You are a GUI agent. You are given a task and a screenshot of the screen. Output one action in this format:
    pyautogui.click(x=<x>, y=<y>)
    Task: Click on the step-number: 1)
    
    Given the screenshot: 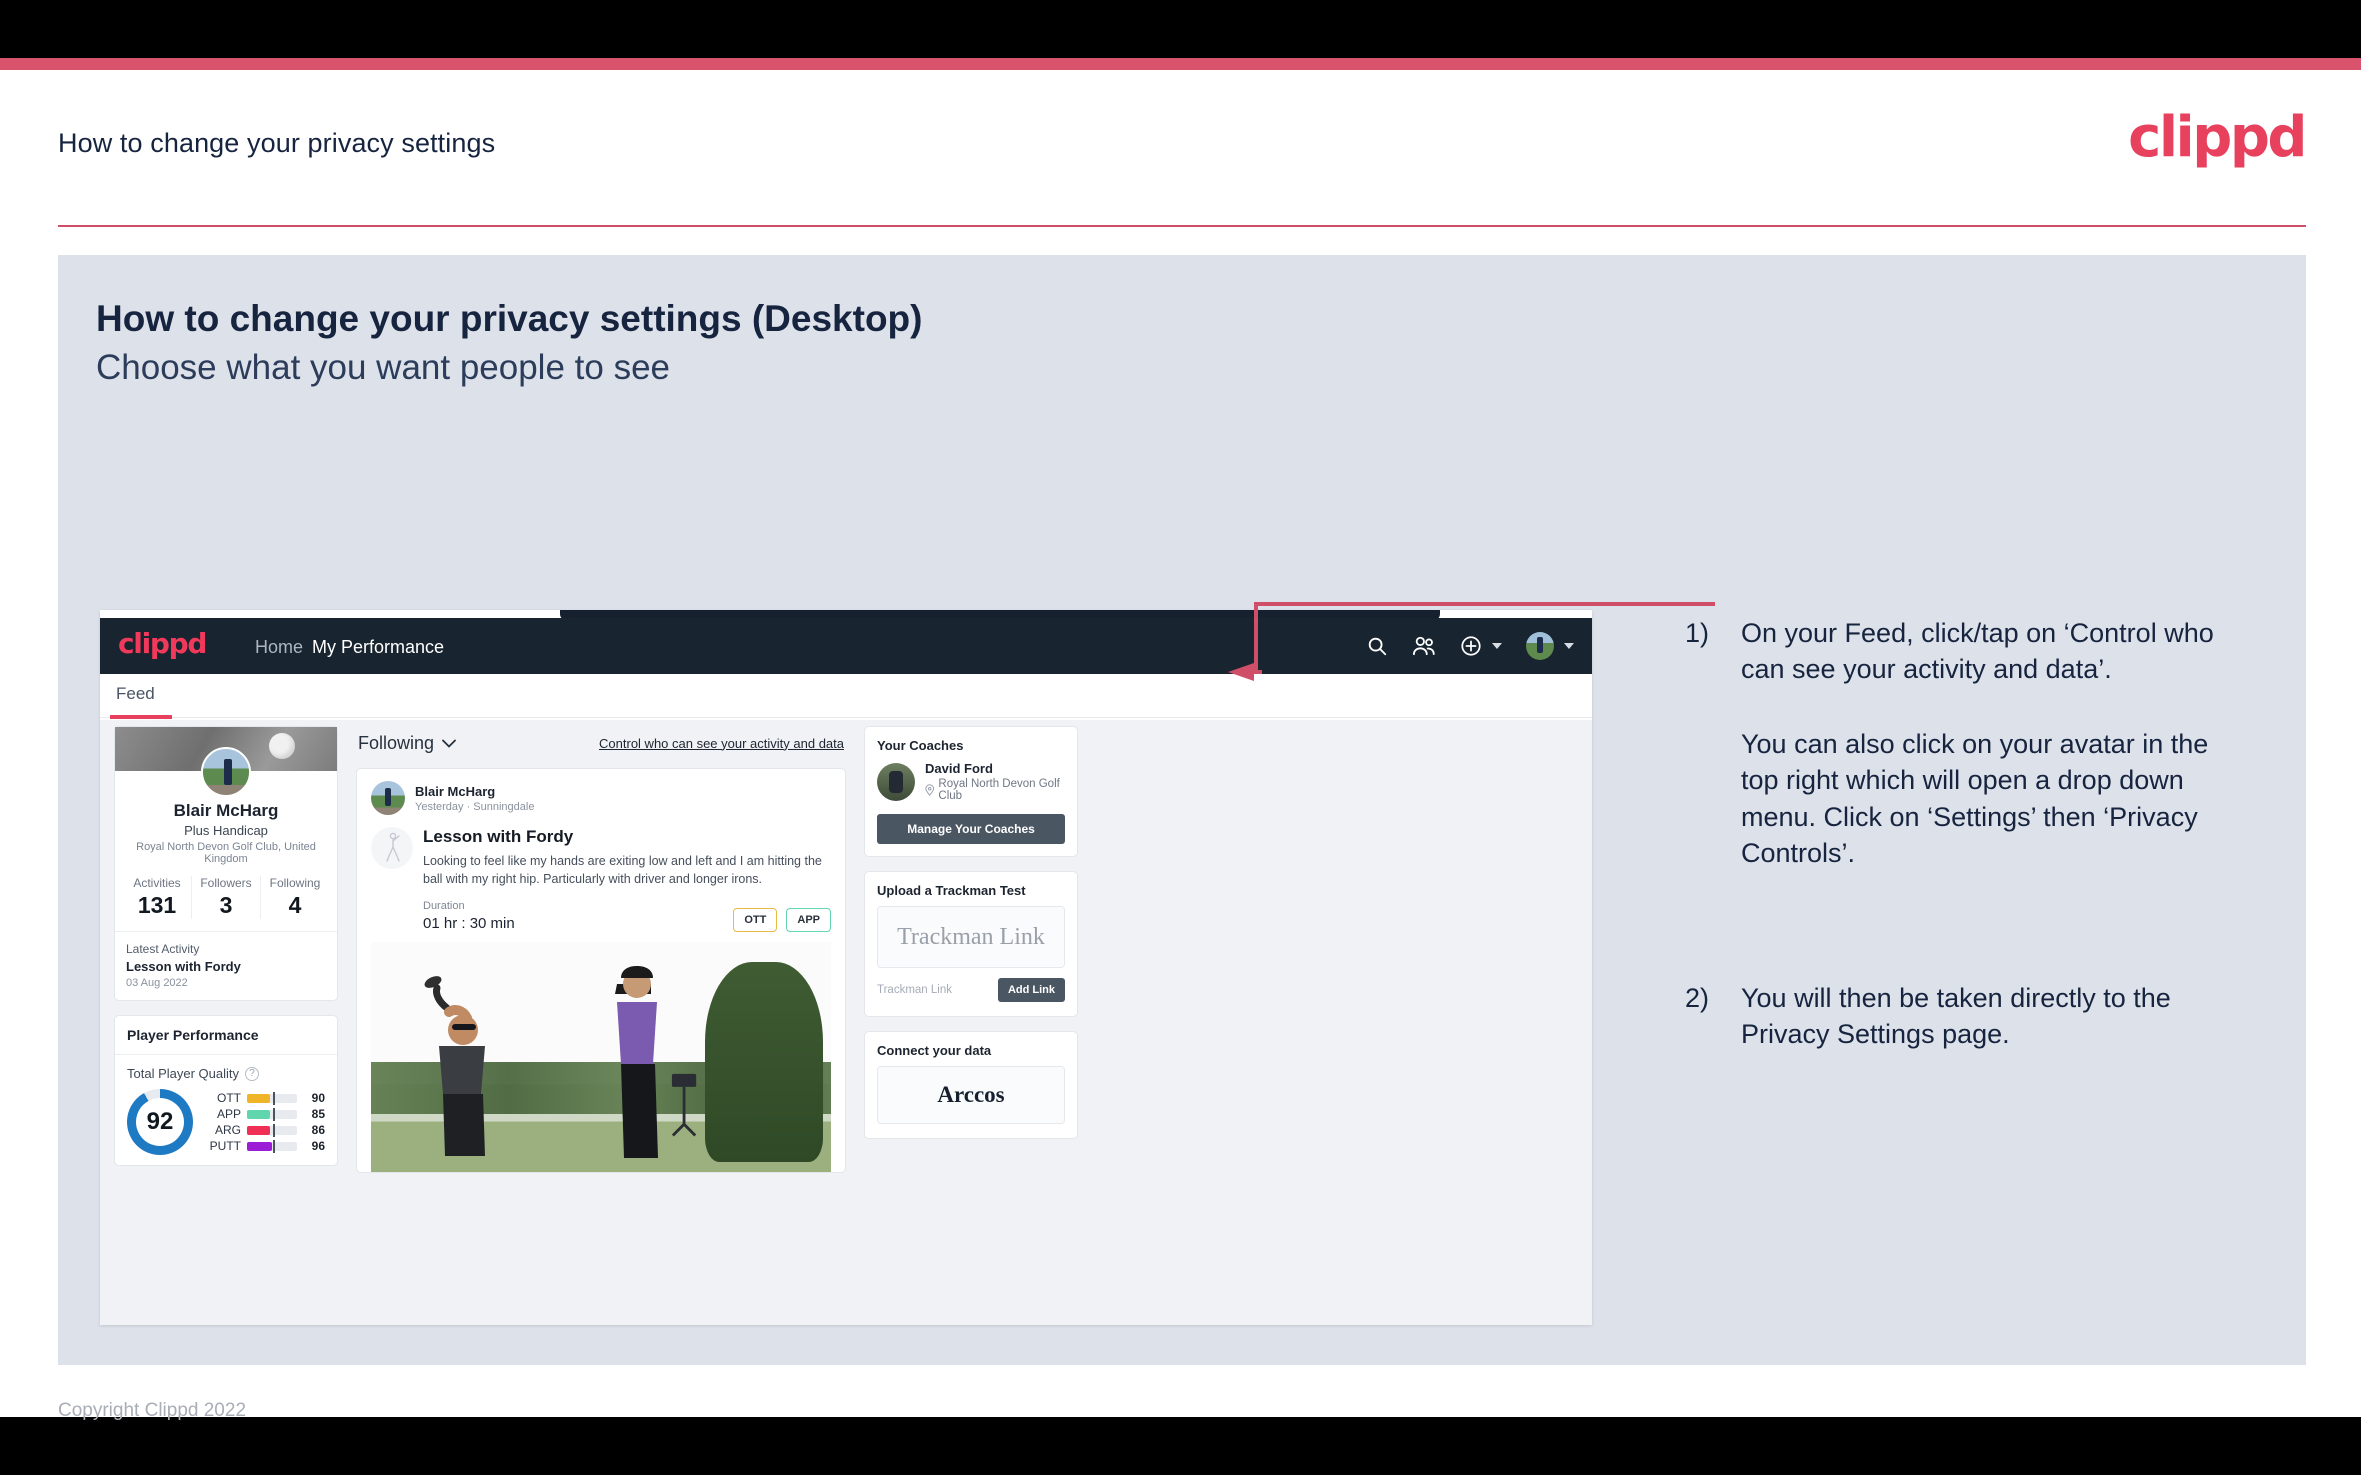 What is the action you would take?
    pyautogui.click(x=1697, y=633)
    